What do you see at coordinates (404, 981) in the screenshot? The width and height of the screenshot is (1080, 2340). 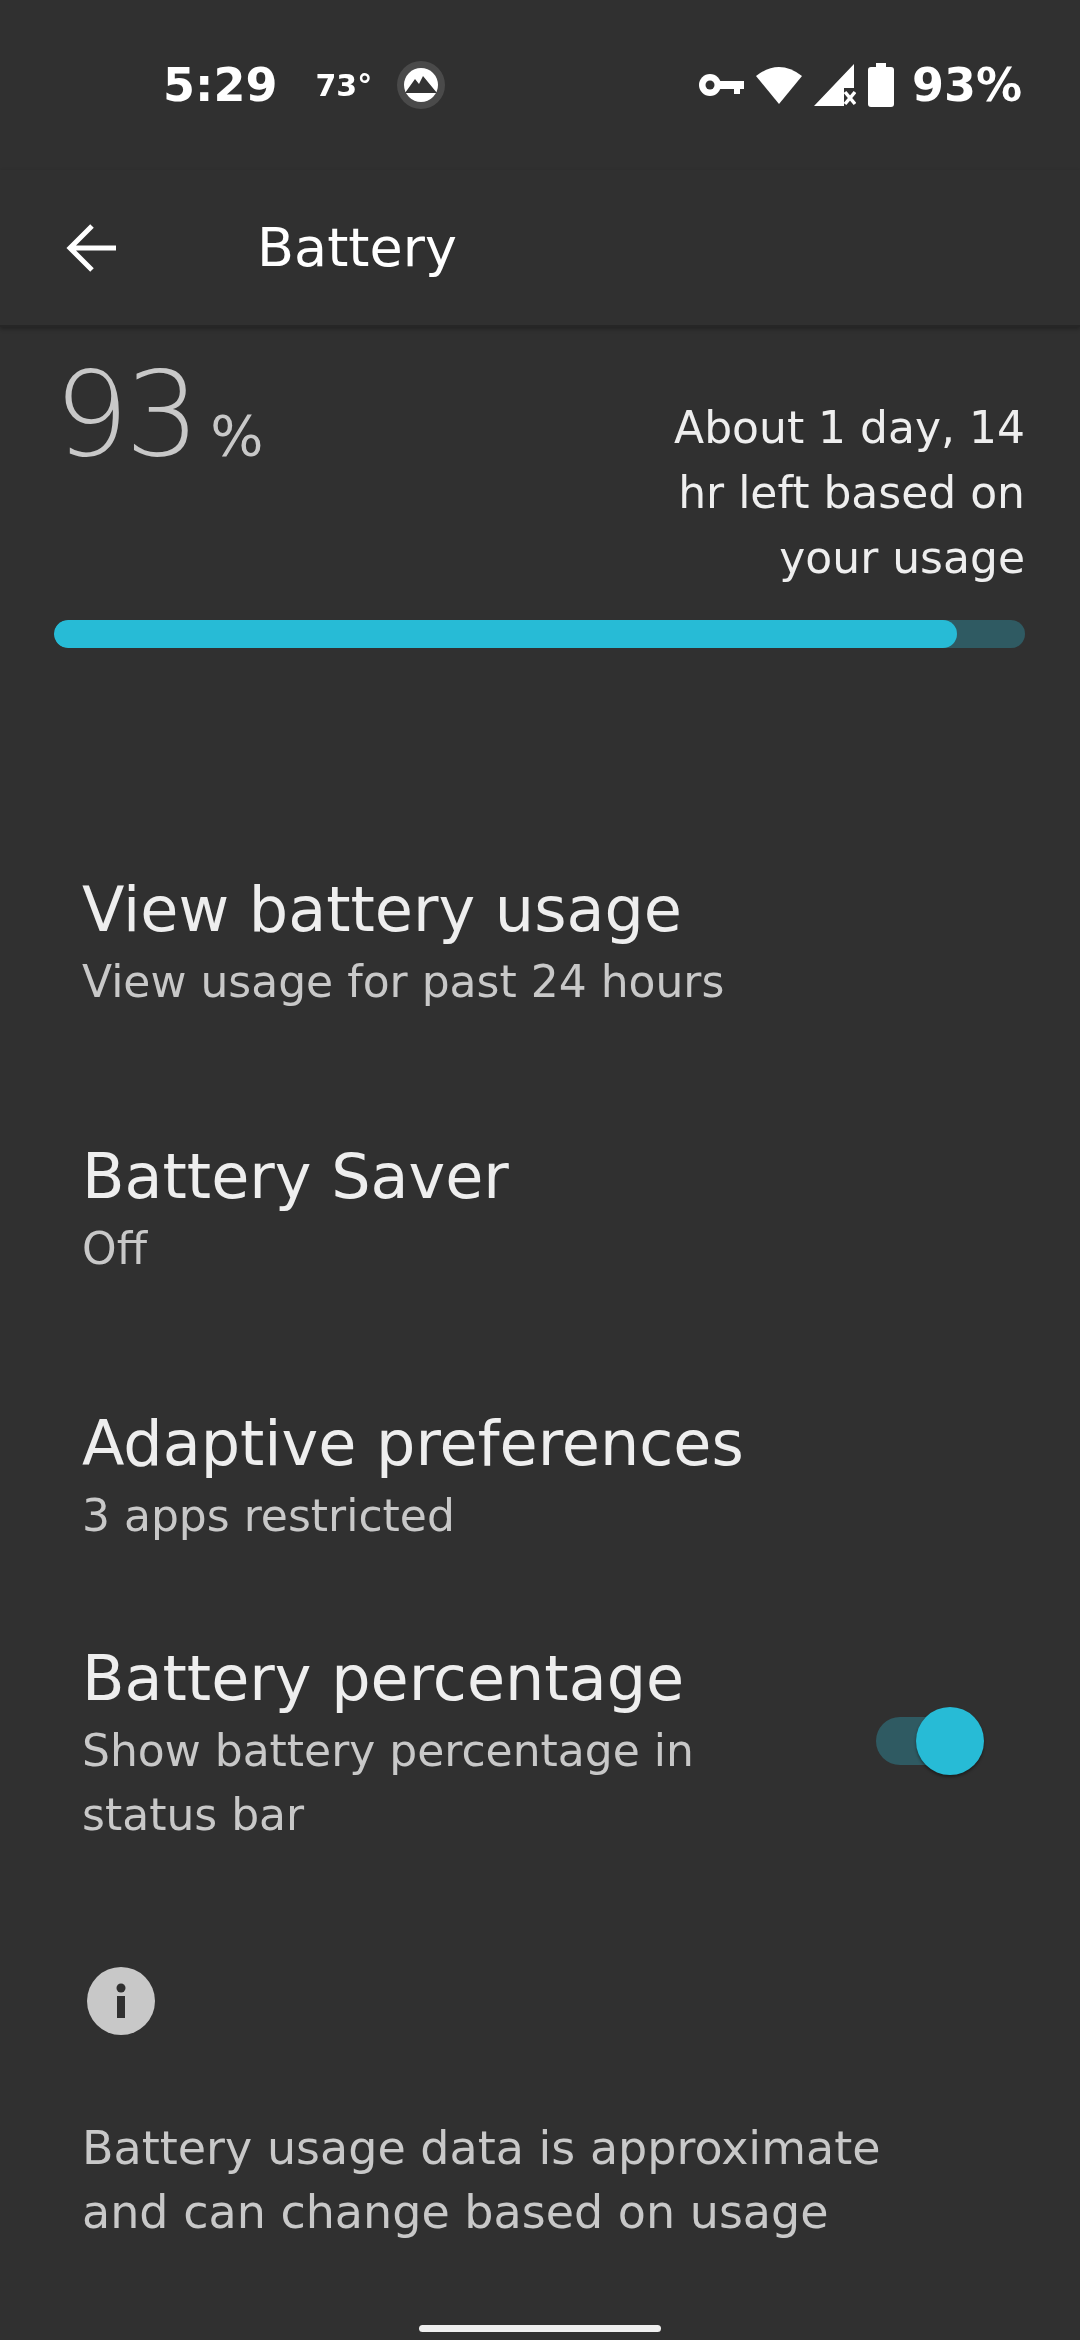 I see `setting-summary: View usage for past 24 hours` at bounding box center [404, 981].